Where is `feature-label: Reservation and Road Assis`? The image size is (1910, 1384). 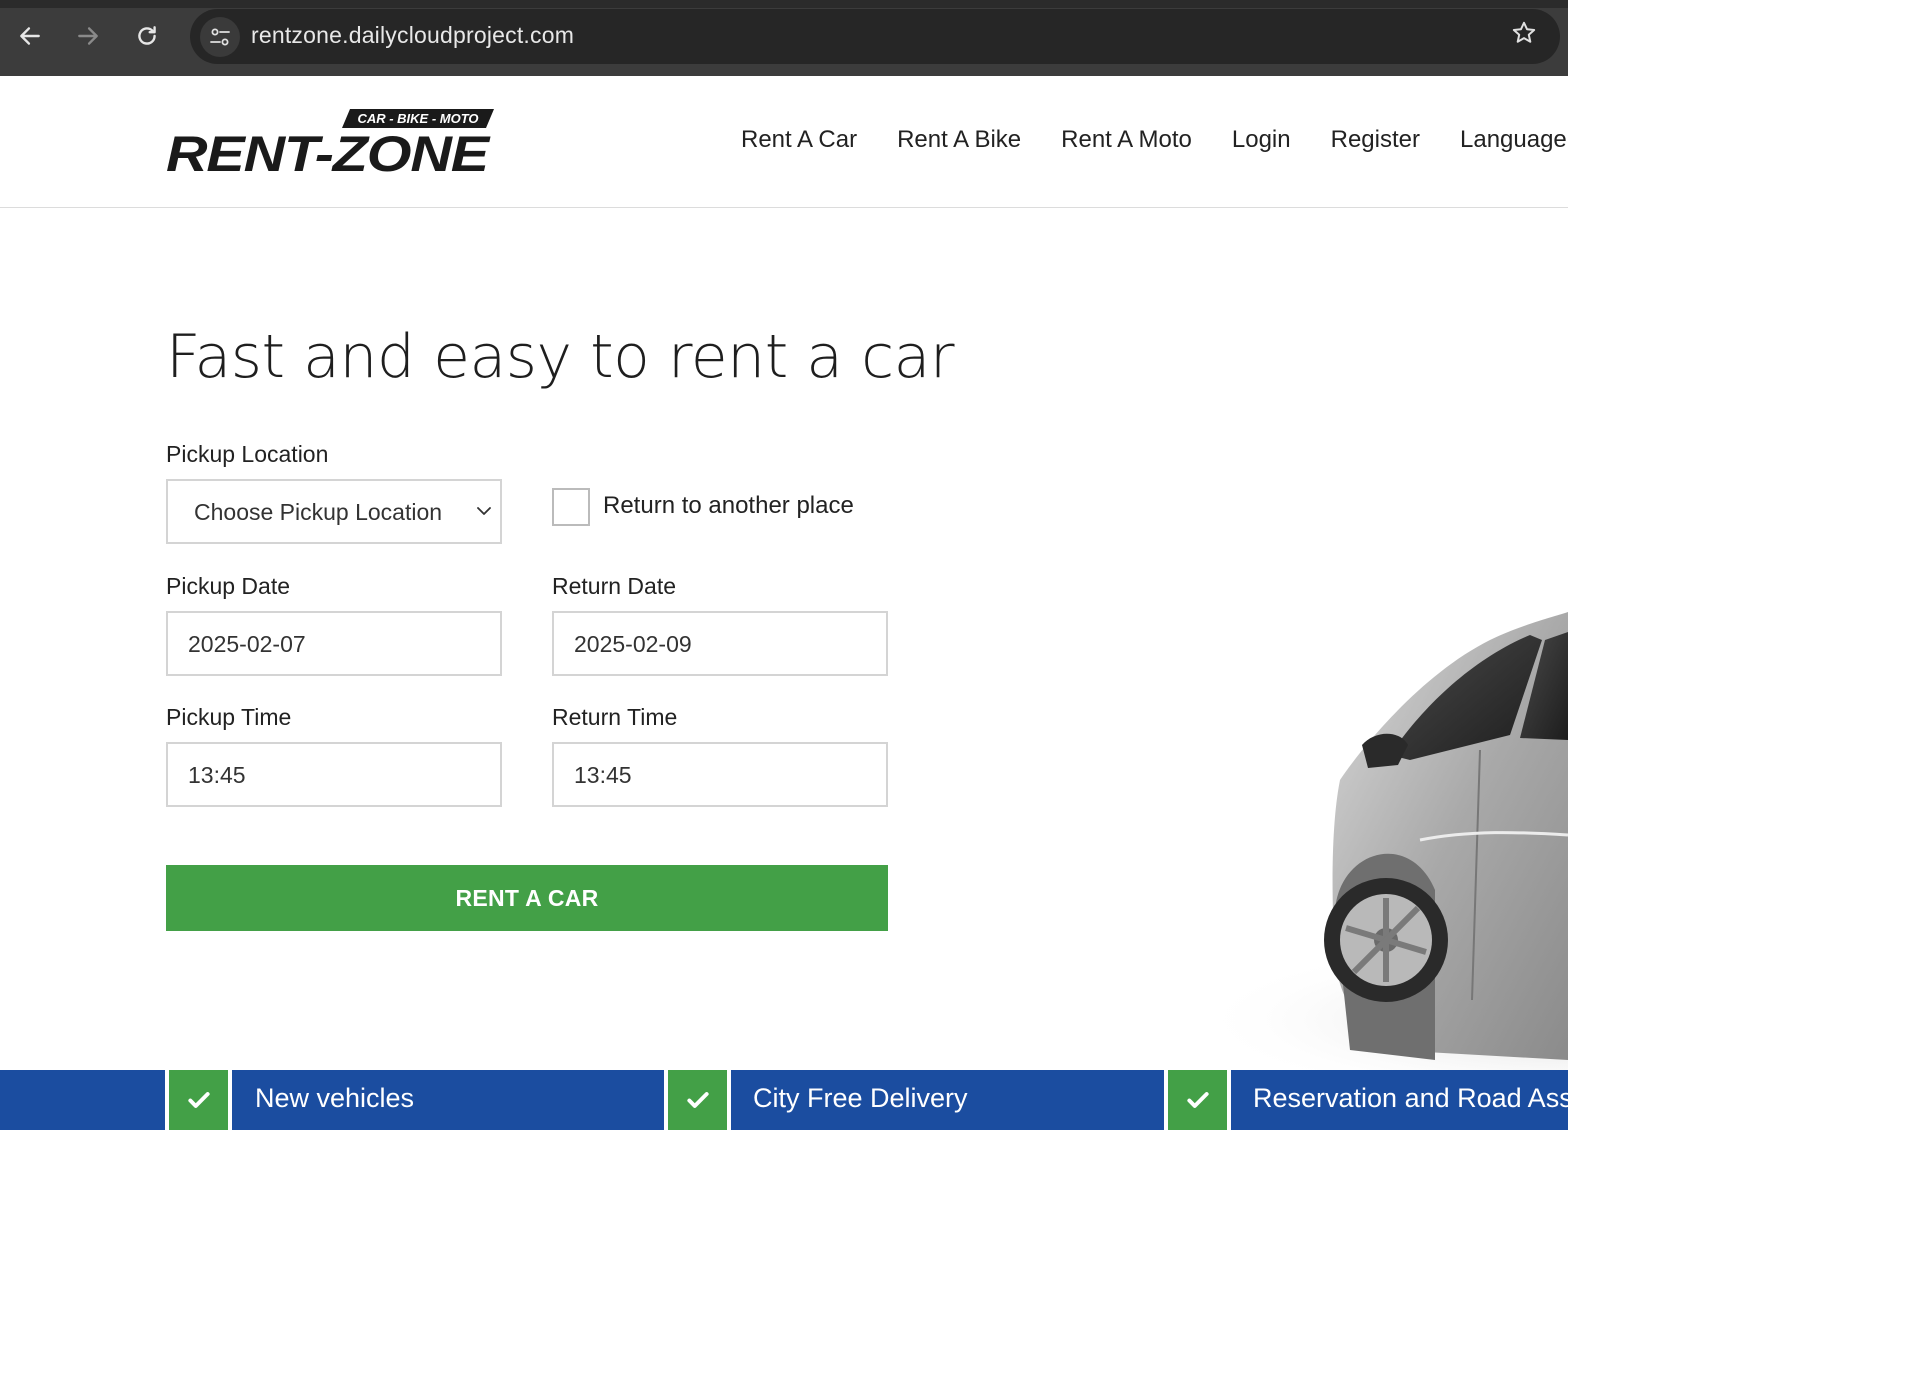 feature-label: Reservation and Road Assis is located at coordinates (1410, 1098).